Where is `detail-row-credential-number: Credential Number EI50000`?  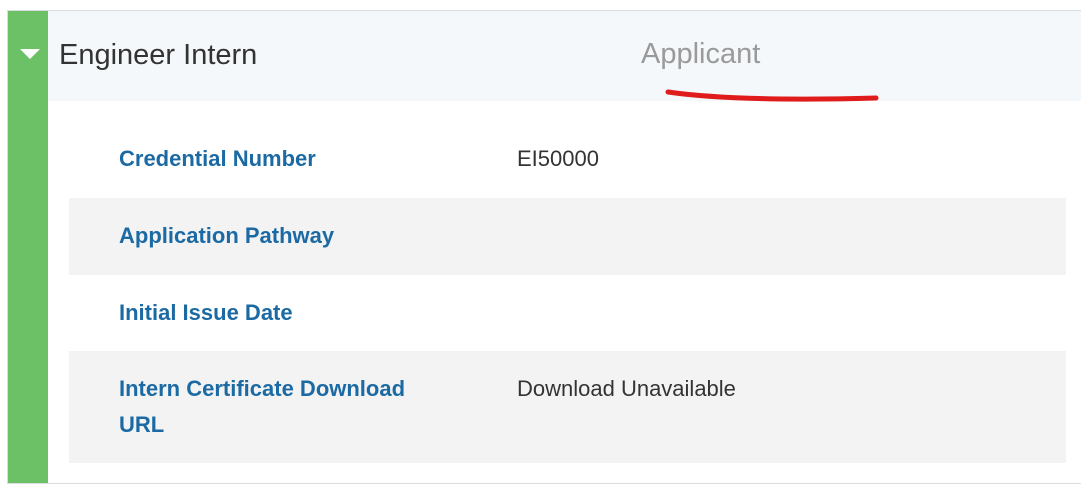 detail-row-credential-number: Credential Number EI50000 is located at coordinates (567, 159).